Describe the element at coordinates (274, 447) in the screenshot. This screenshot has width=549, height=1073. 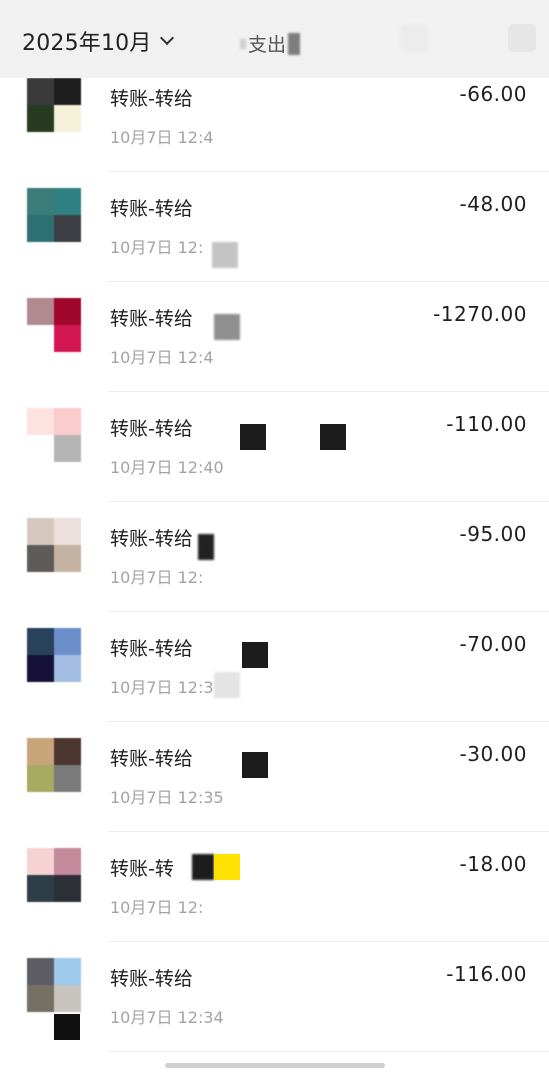
I see `transaction-row: 转账-转给 10月7日 12:40 -110.00` at that location.